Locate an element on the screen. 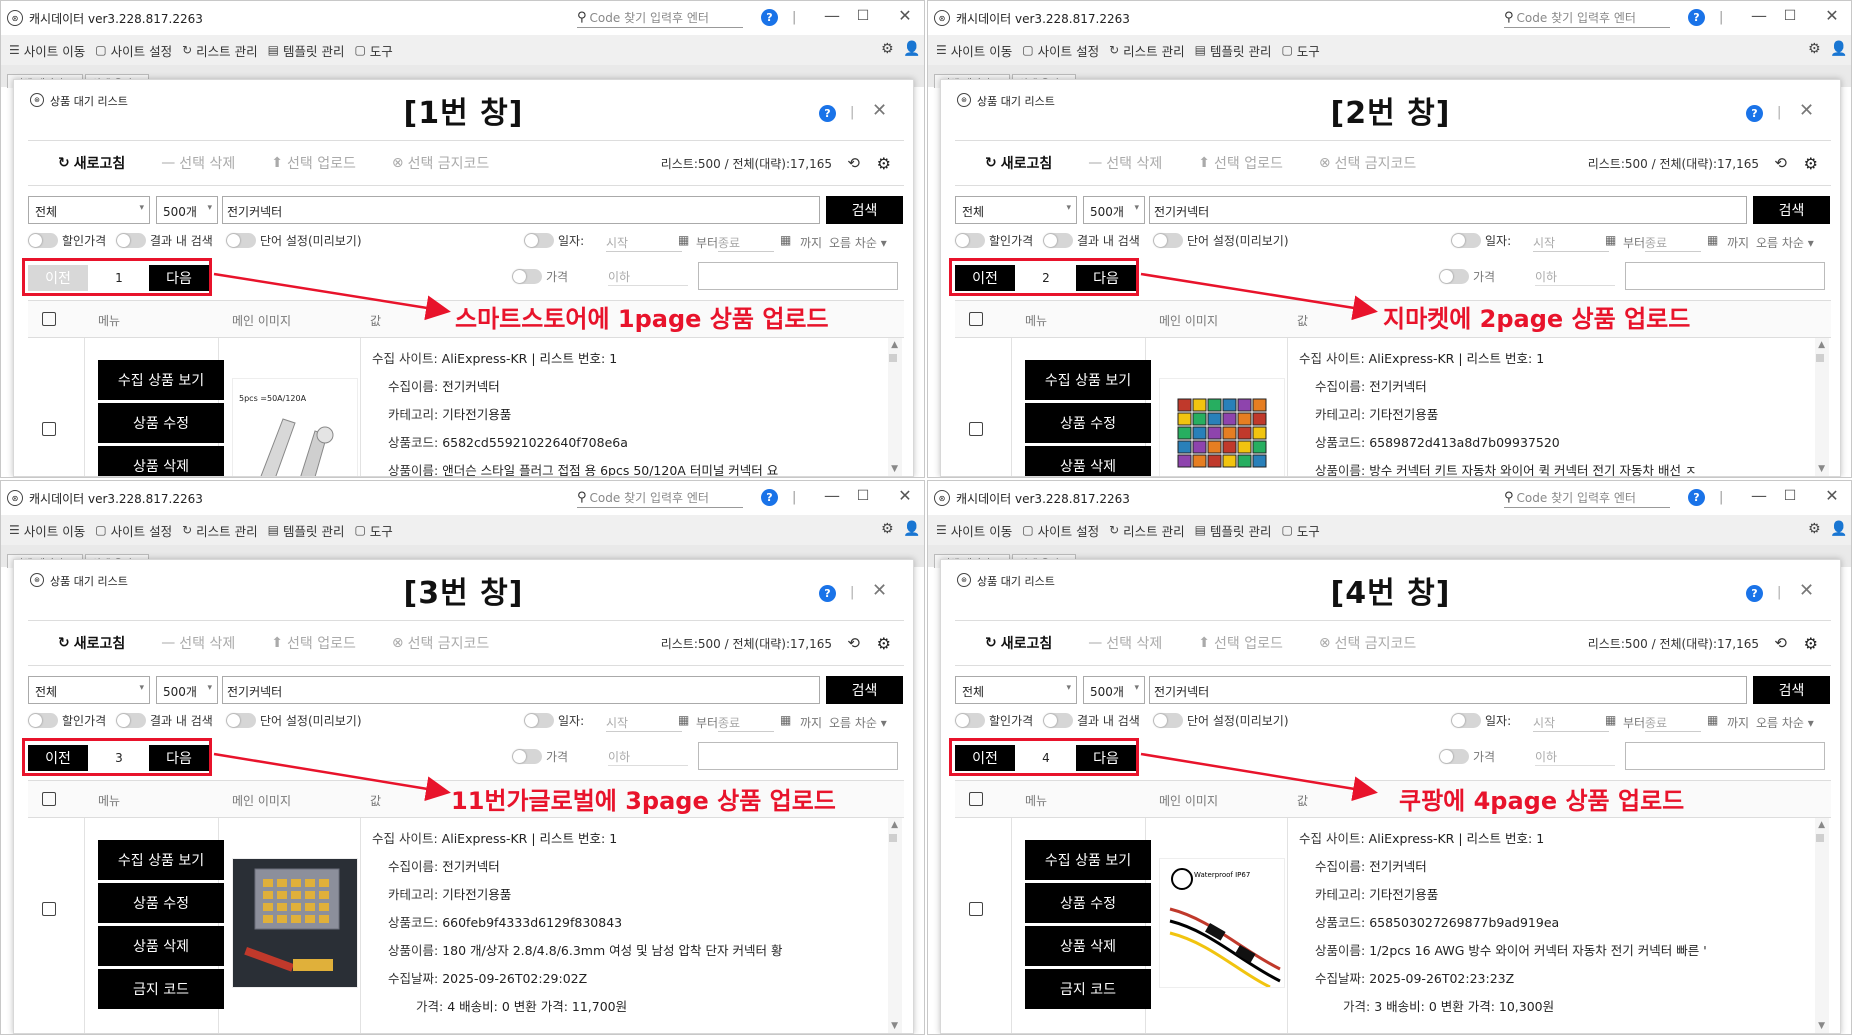 The image size is (1852, 1035). price-toggle: 가격 is located at coordinates (540, 276).